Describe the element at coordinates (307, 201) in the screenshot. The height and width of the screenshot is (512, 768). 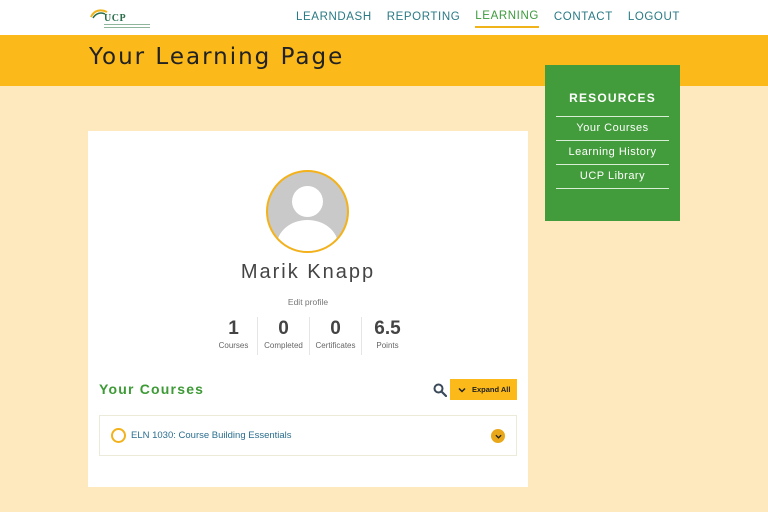
I see `avatar-head` at that location.